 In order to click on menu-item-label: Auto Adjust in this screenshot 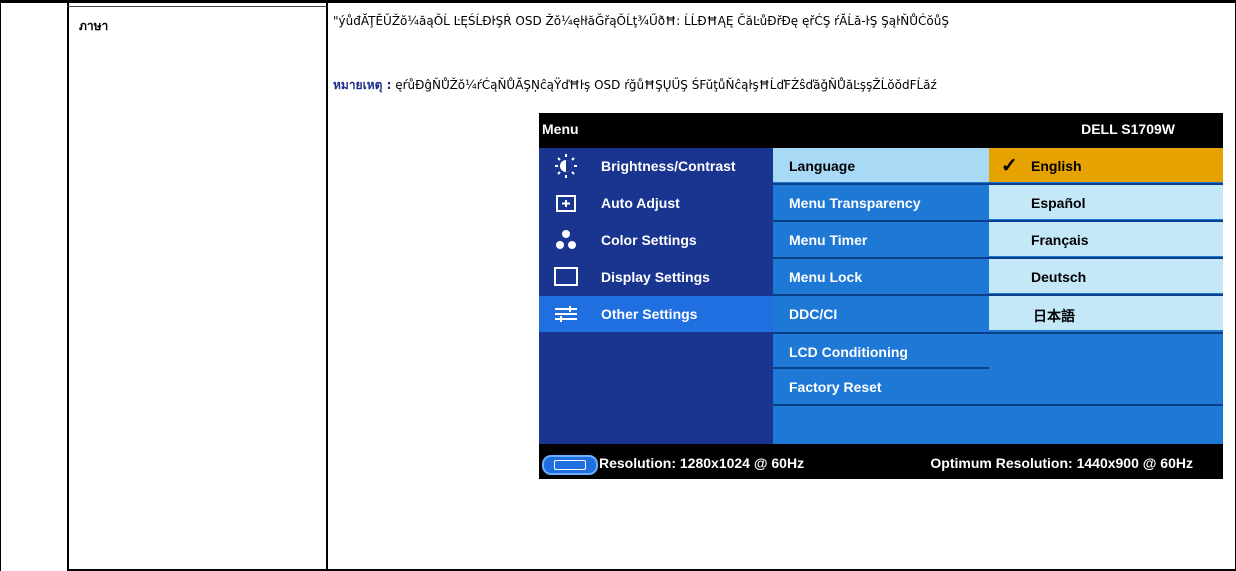, I will do `click(640, 203)`.